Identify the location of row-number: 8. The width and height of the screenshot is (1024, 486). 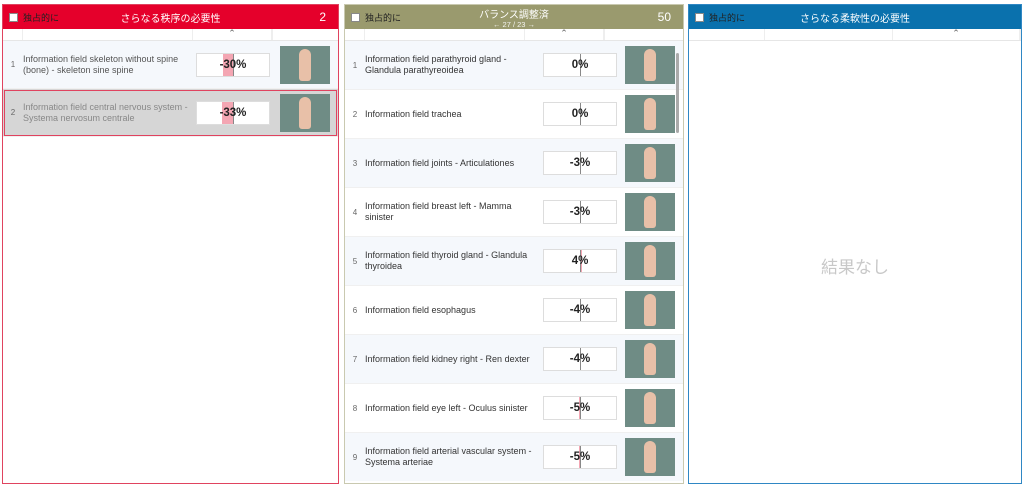
(355, 408).